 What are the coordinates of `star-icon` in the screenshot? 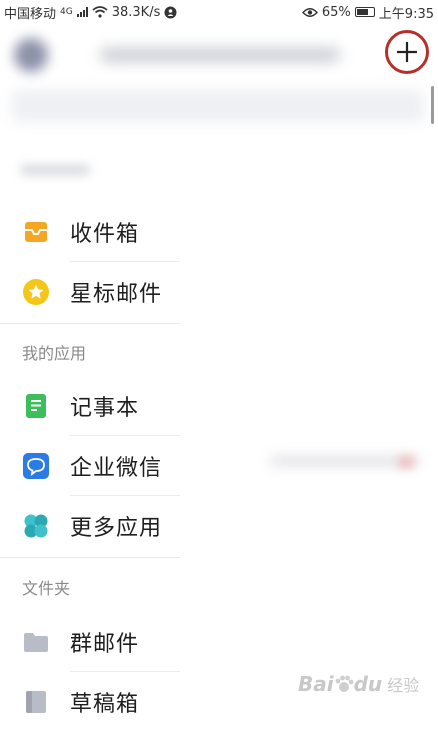 It's located at (36, 292).